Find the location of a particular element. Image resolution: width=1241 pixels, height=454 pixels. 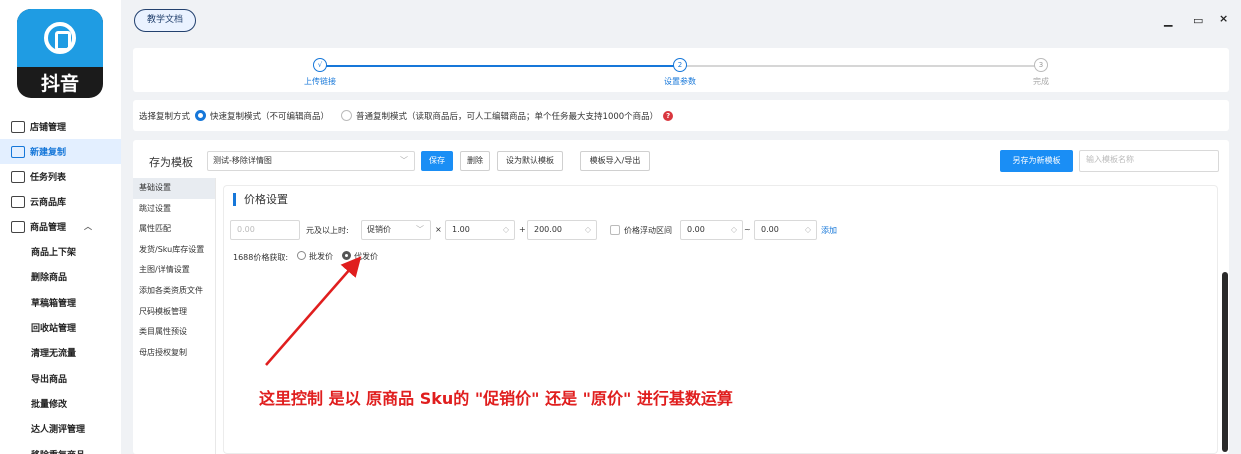

addend-input: 200.00 ◇ is located at coordinates (562, 230).